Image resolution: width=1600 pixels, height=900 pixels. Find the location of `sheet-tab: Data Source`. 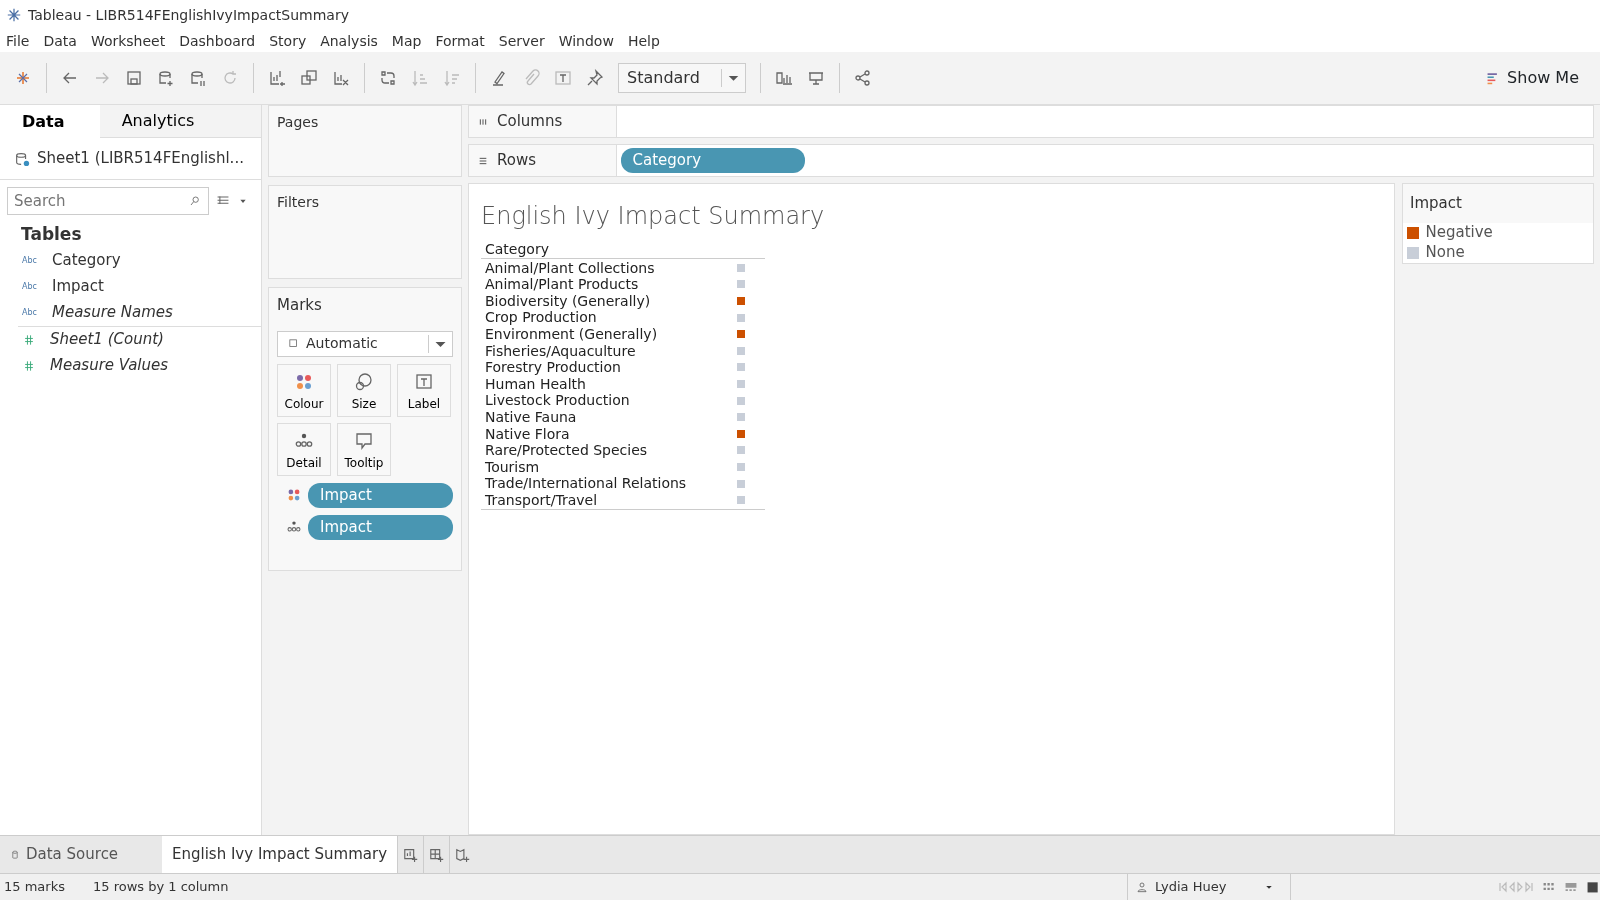

sheet-tab: Data Source is located at coordinates (81, 854).